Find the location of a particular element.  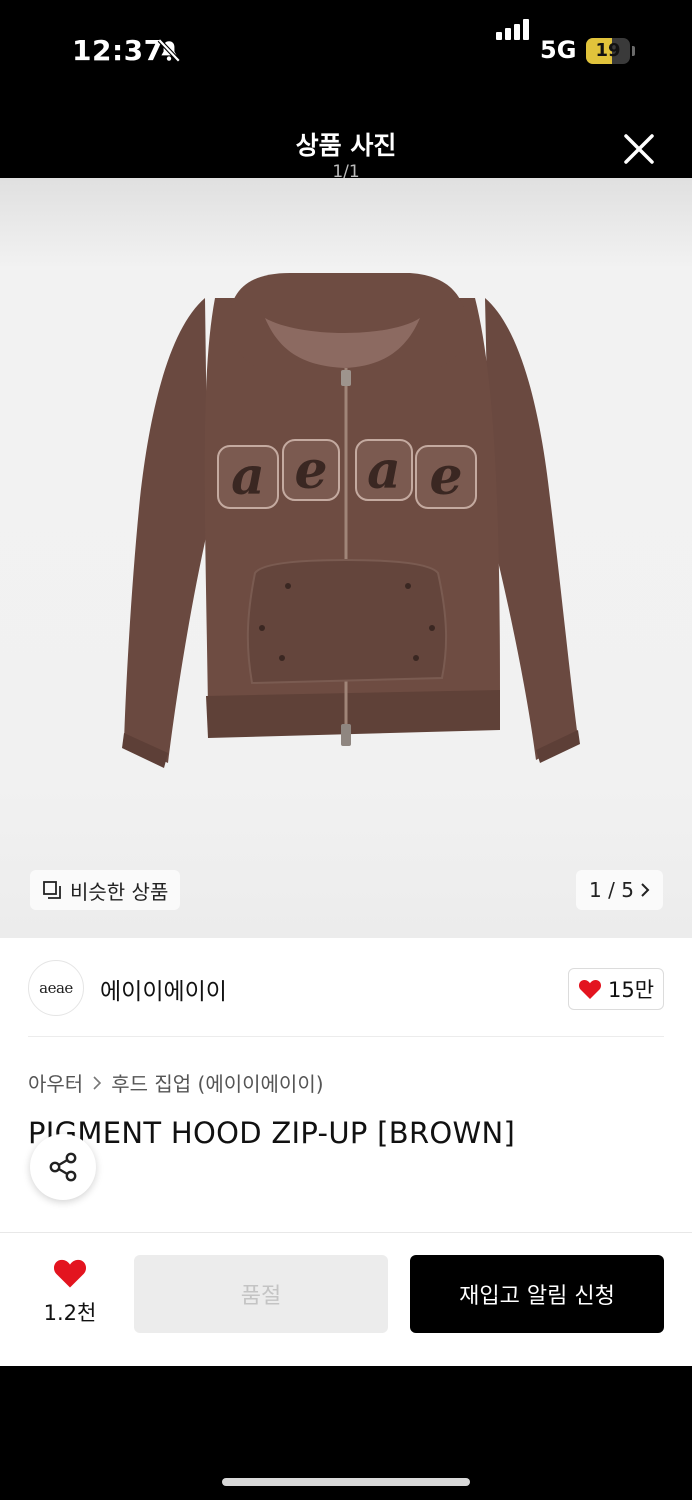

viewer-header: 상품 사진 1/1 is located at coordinates (346, 146).